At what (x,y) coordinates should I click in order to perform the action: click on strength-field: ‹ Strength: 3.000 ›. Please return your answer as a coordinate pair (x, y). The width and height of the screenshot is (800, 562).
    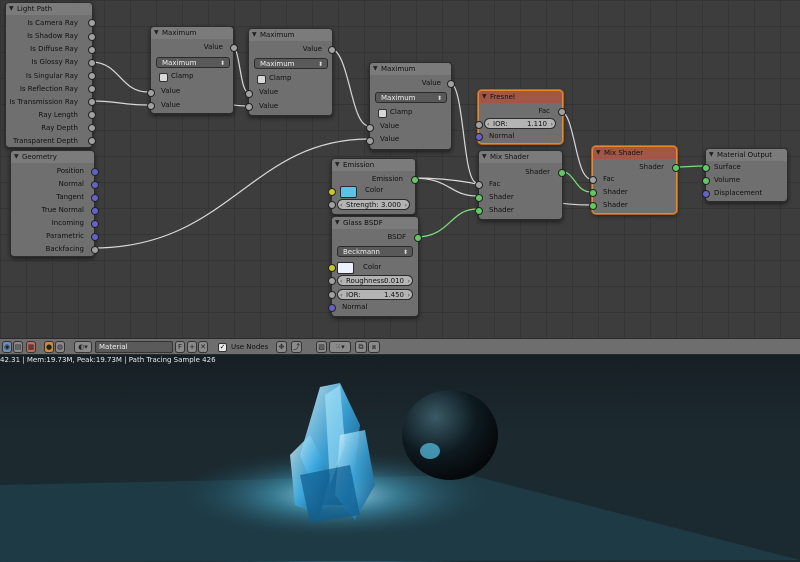
    Looking at the image, I should click on (373, 204).